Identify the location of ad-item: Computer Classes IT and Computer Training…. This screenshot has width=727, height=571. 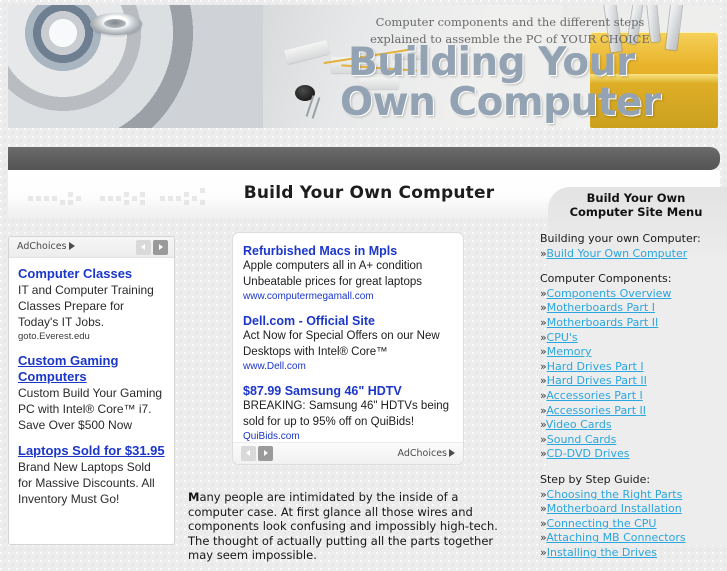
(91, 304).